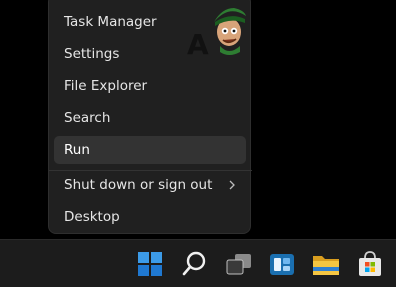  Describe the element at coordinates (150, 264) in the screenshot. I see `windows-start-icon` at that location.